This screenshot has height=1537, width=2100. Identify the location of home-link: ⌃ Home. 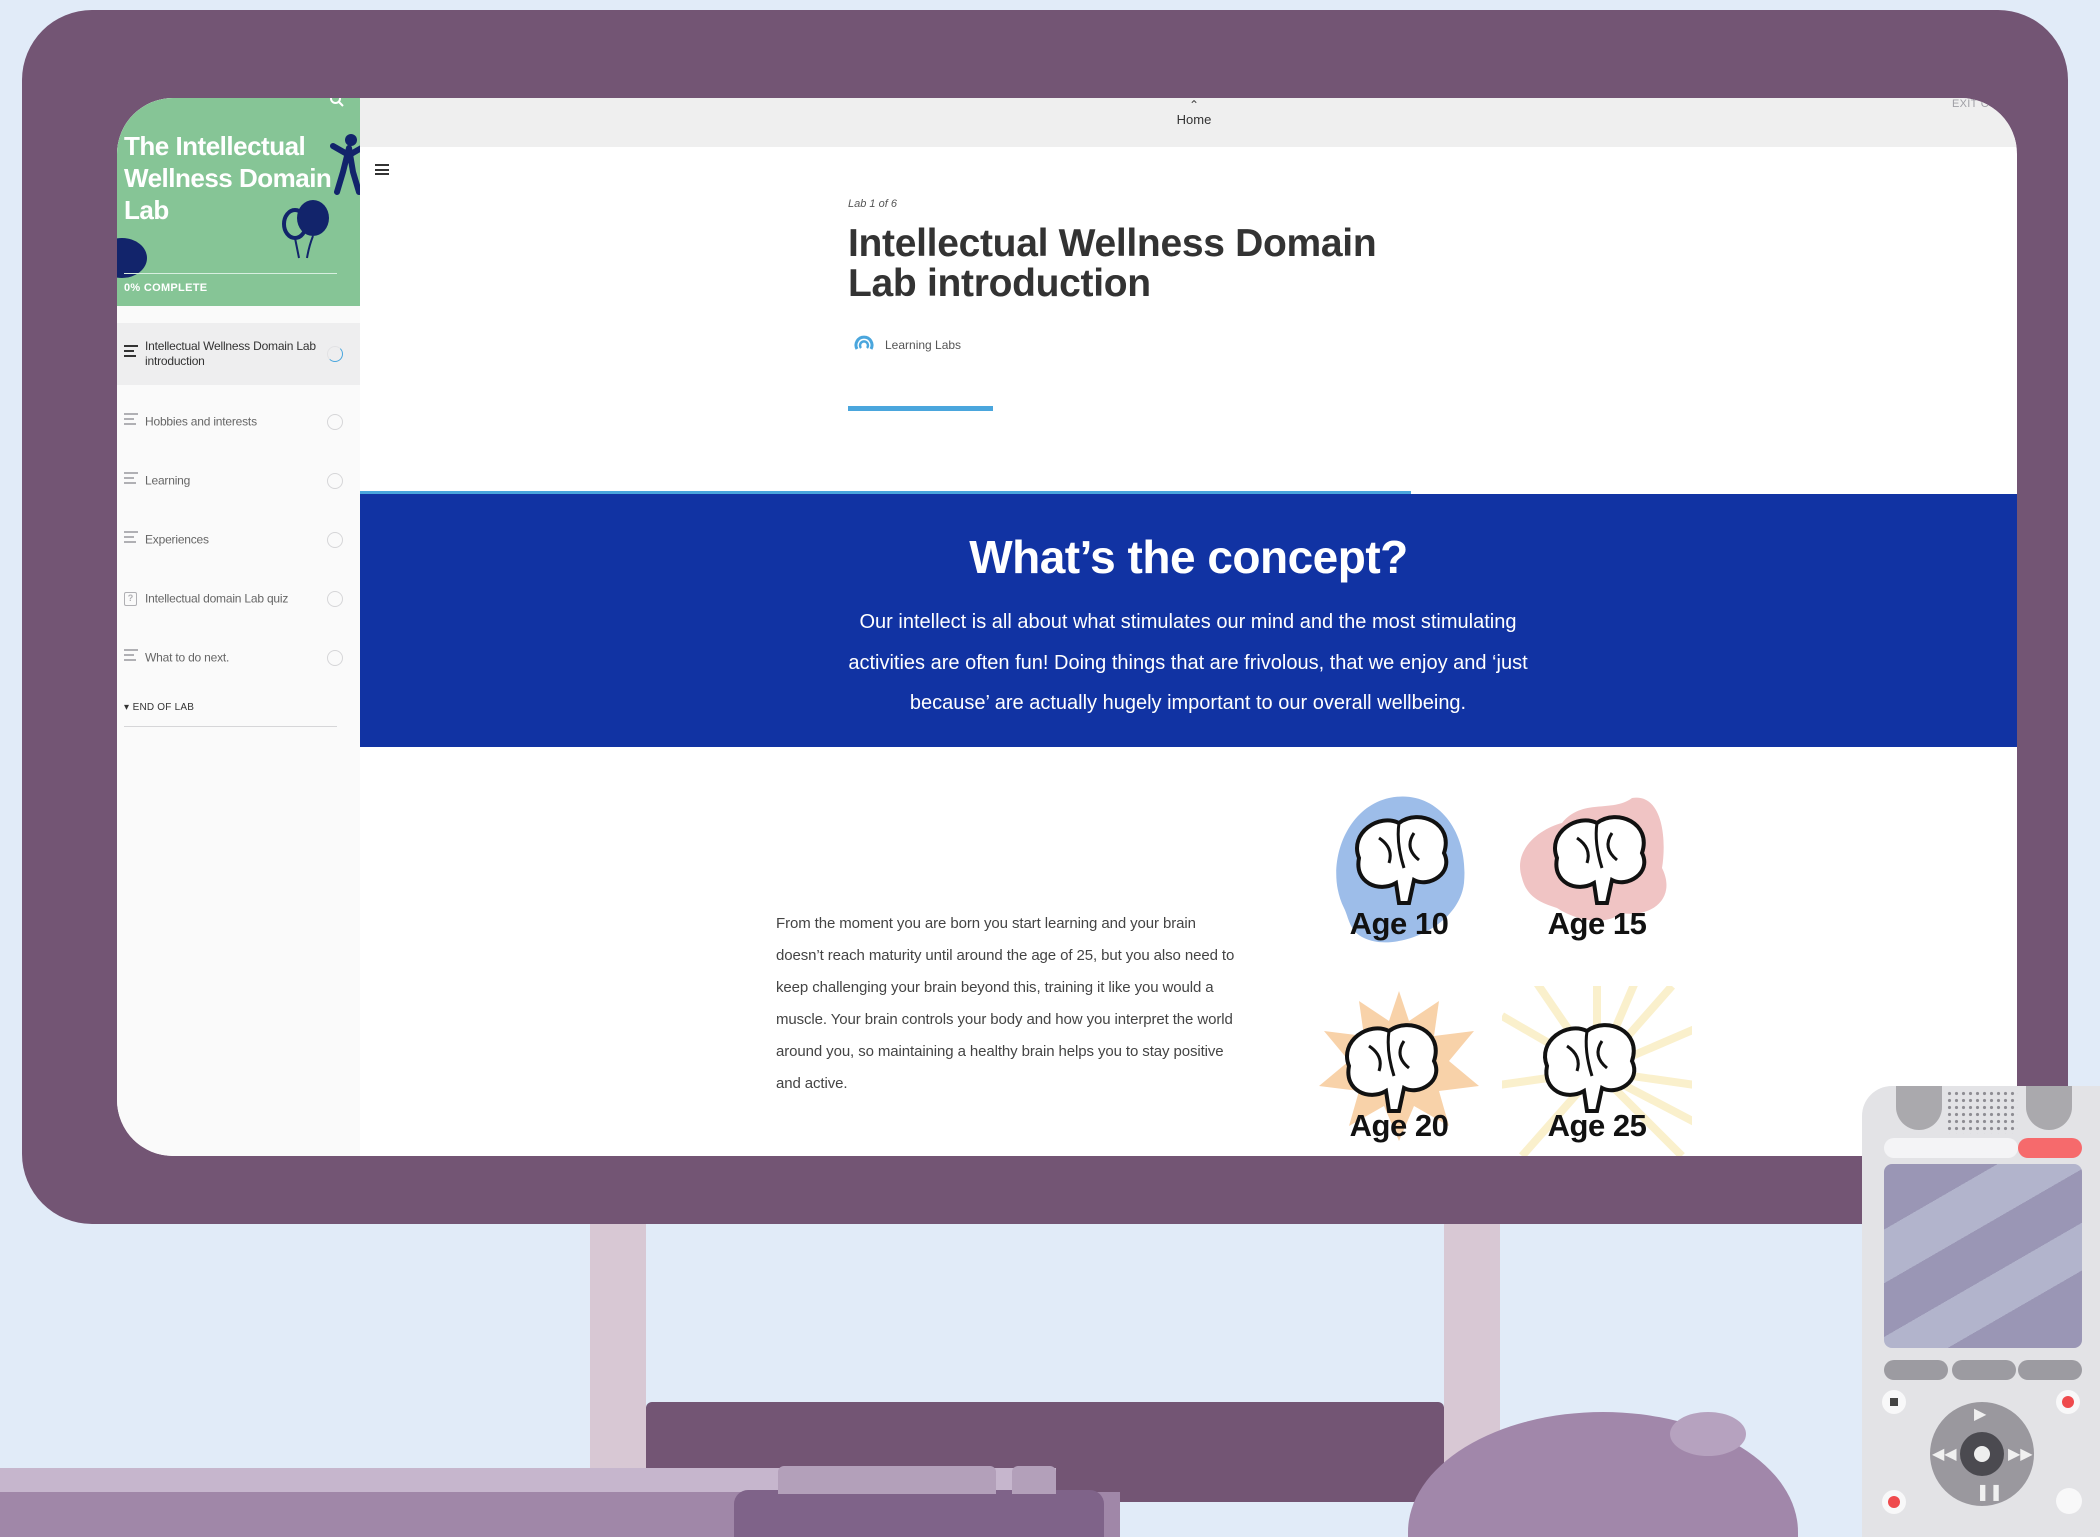
(1194, 112).